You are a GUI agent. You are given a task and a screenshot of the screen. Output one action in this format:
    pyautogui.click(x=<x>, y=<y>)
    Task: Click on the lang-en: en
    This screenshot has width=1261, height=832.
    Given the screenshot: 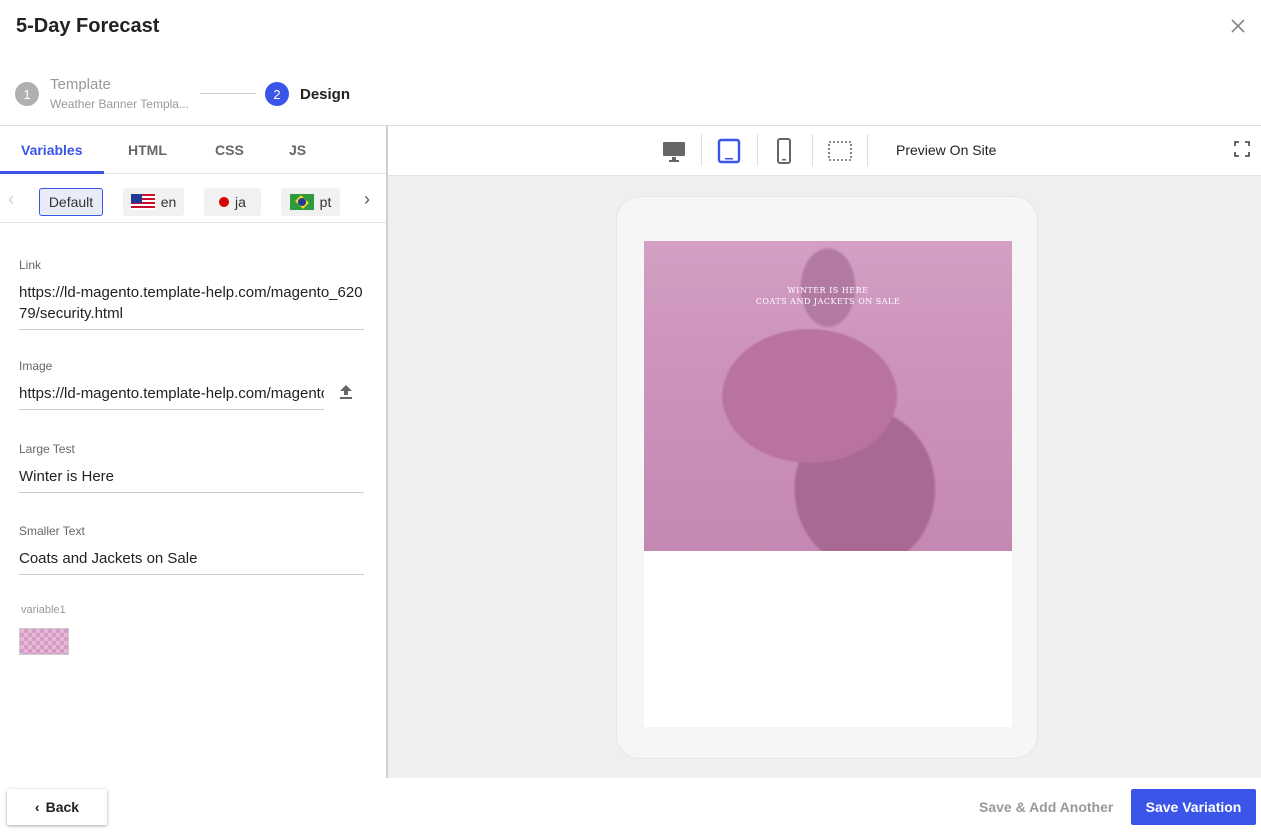 What is the action you would take?
    pyautogui.click(x=153, y=202)
    